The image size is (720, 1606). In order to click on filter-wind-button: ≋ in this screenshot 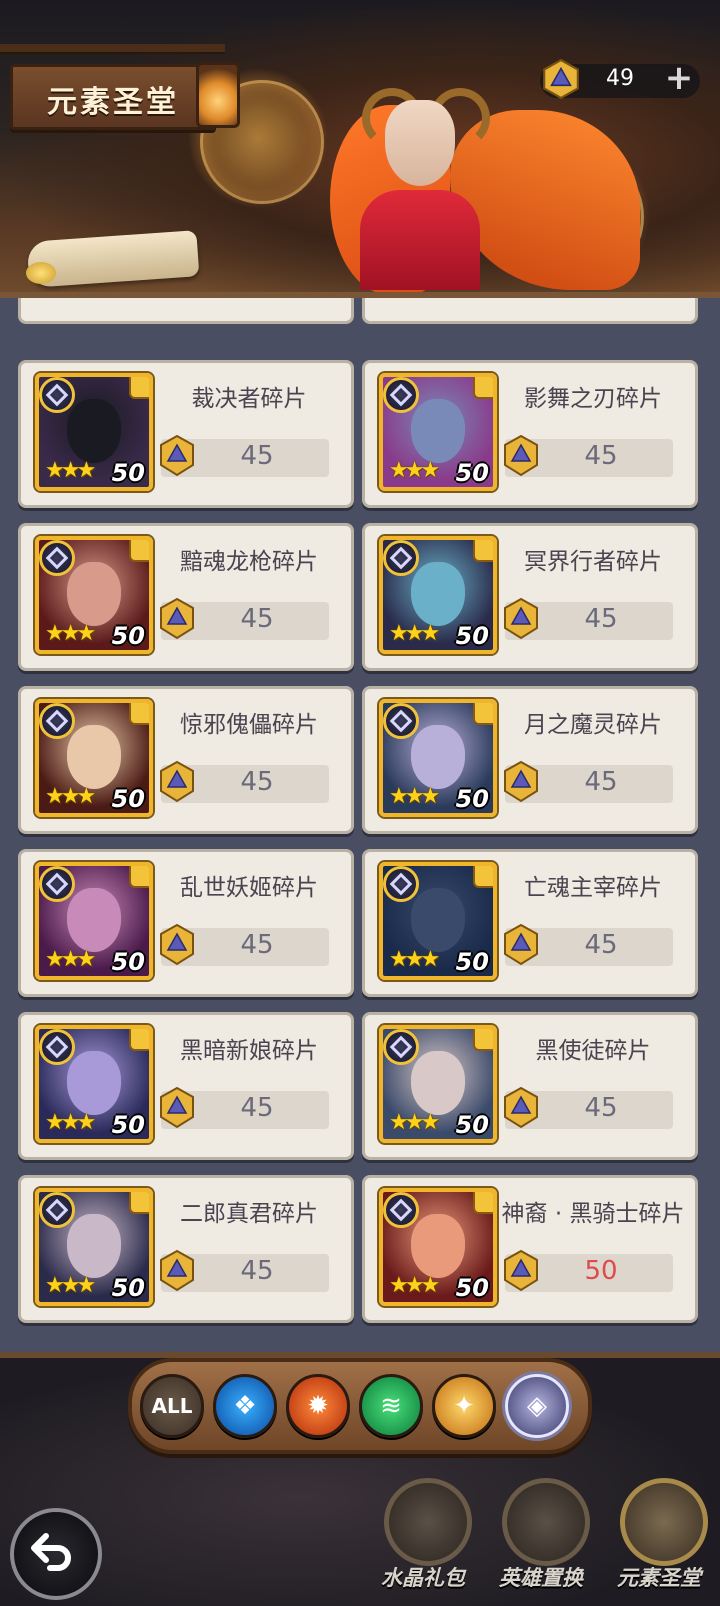, I will do `click(391, 1406)`.